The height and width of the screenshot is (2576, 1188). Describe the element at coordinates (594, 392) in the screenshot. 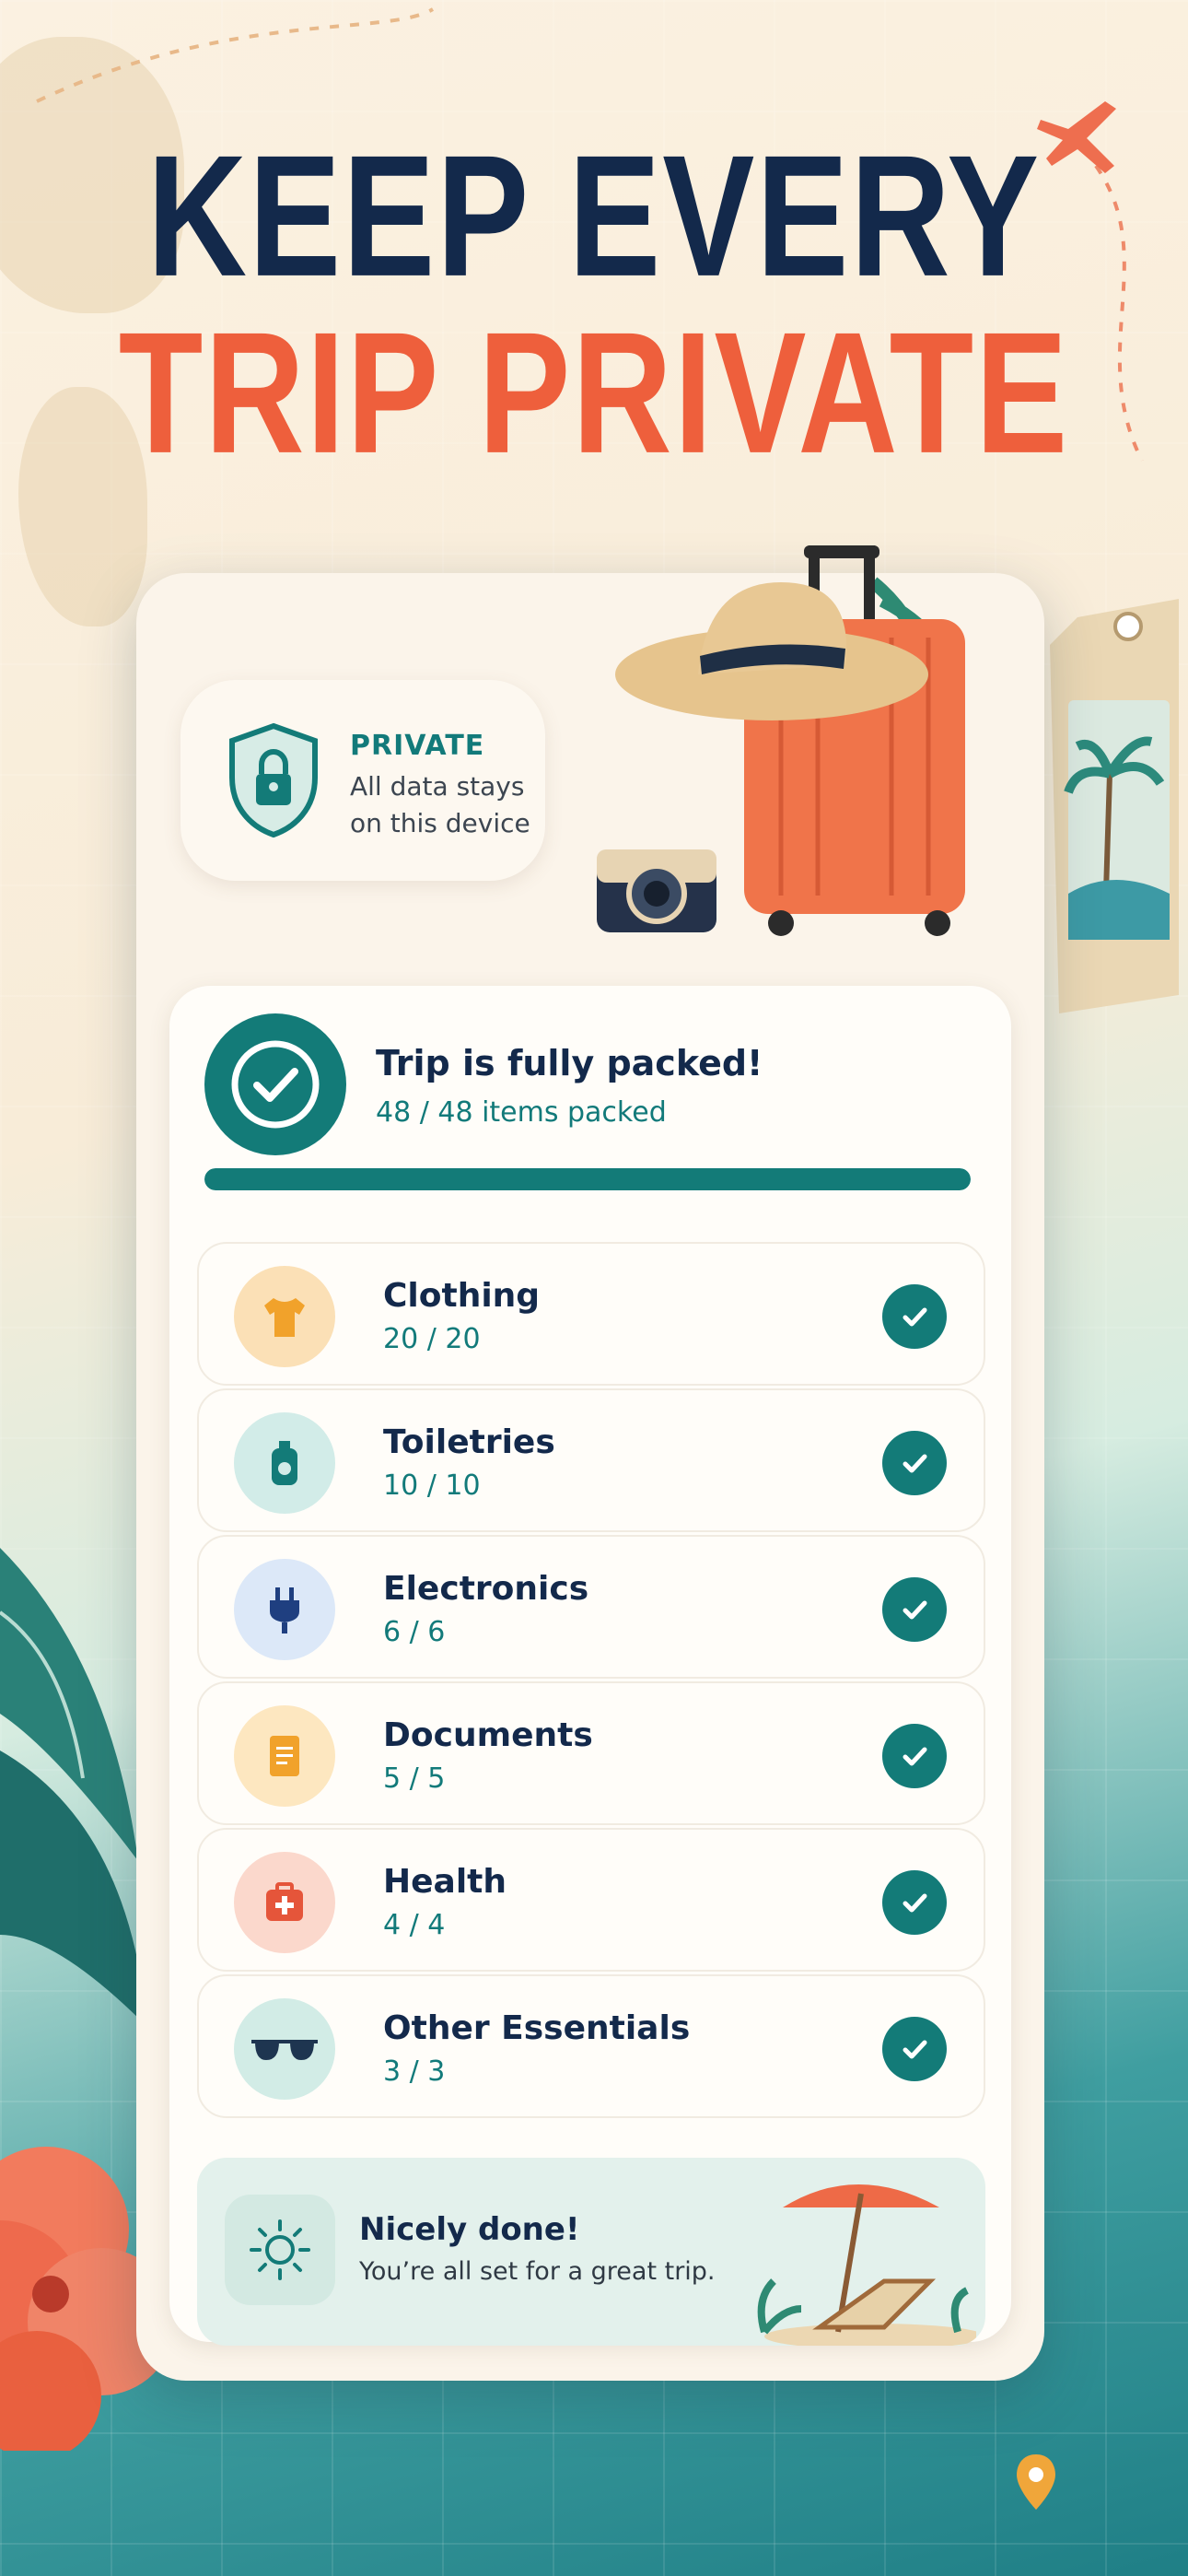

I see `headline-line-2: TRIP PRIVATE` at that location.